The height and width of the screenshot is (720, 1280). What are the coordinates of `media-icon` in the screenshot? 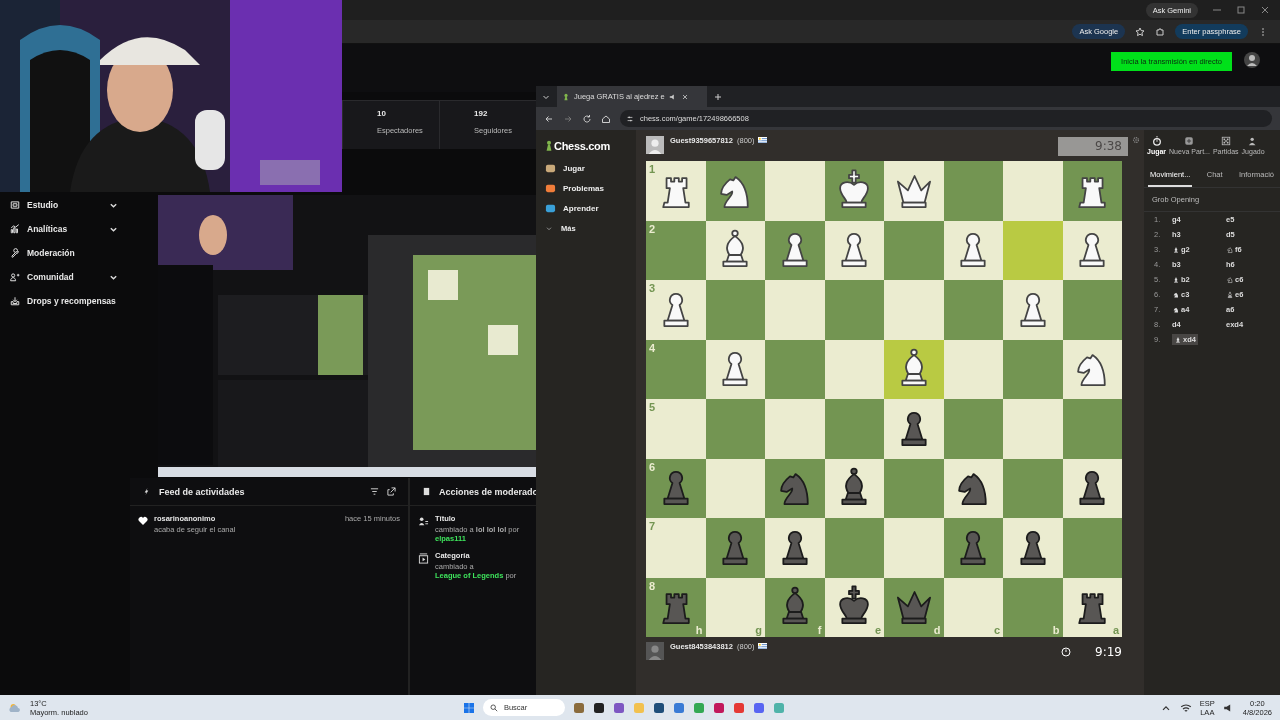 It's located at (423, 558).